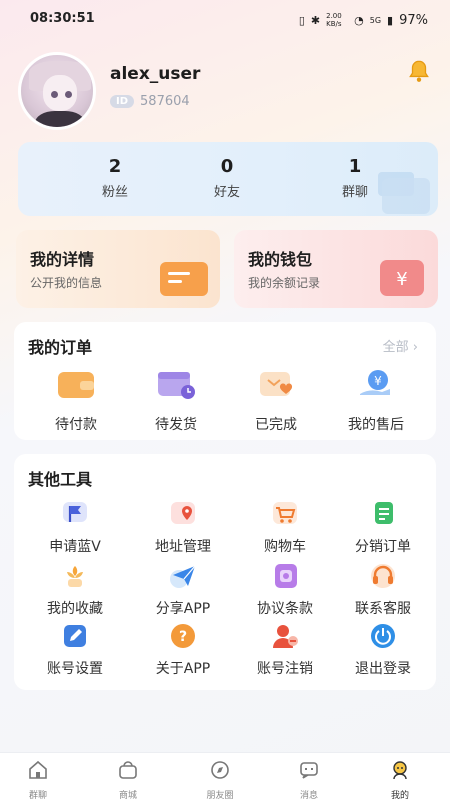 The height and width of the screenshot is (800, 450). What do you see at coordinates (276, 425) in the screenshot?
I see `order-label: 已完成` at bounding box center [276, 425].